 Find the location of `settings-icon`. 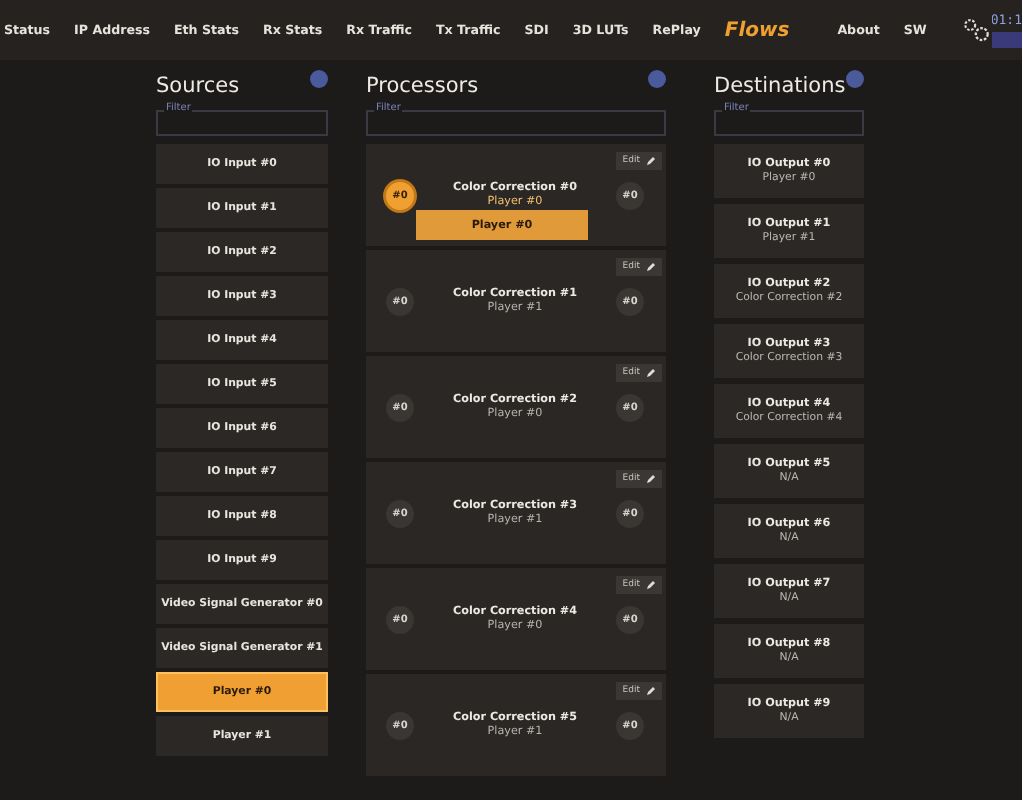

settings-icon is located at coordinates (977, 30).